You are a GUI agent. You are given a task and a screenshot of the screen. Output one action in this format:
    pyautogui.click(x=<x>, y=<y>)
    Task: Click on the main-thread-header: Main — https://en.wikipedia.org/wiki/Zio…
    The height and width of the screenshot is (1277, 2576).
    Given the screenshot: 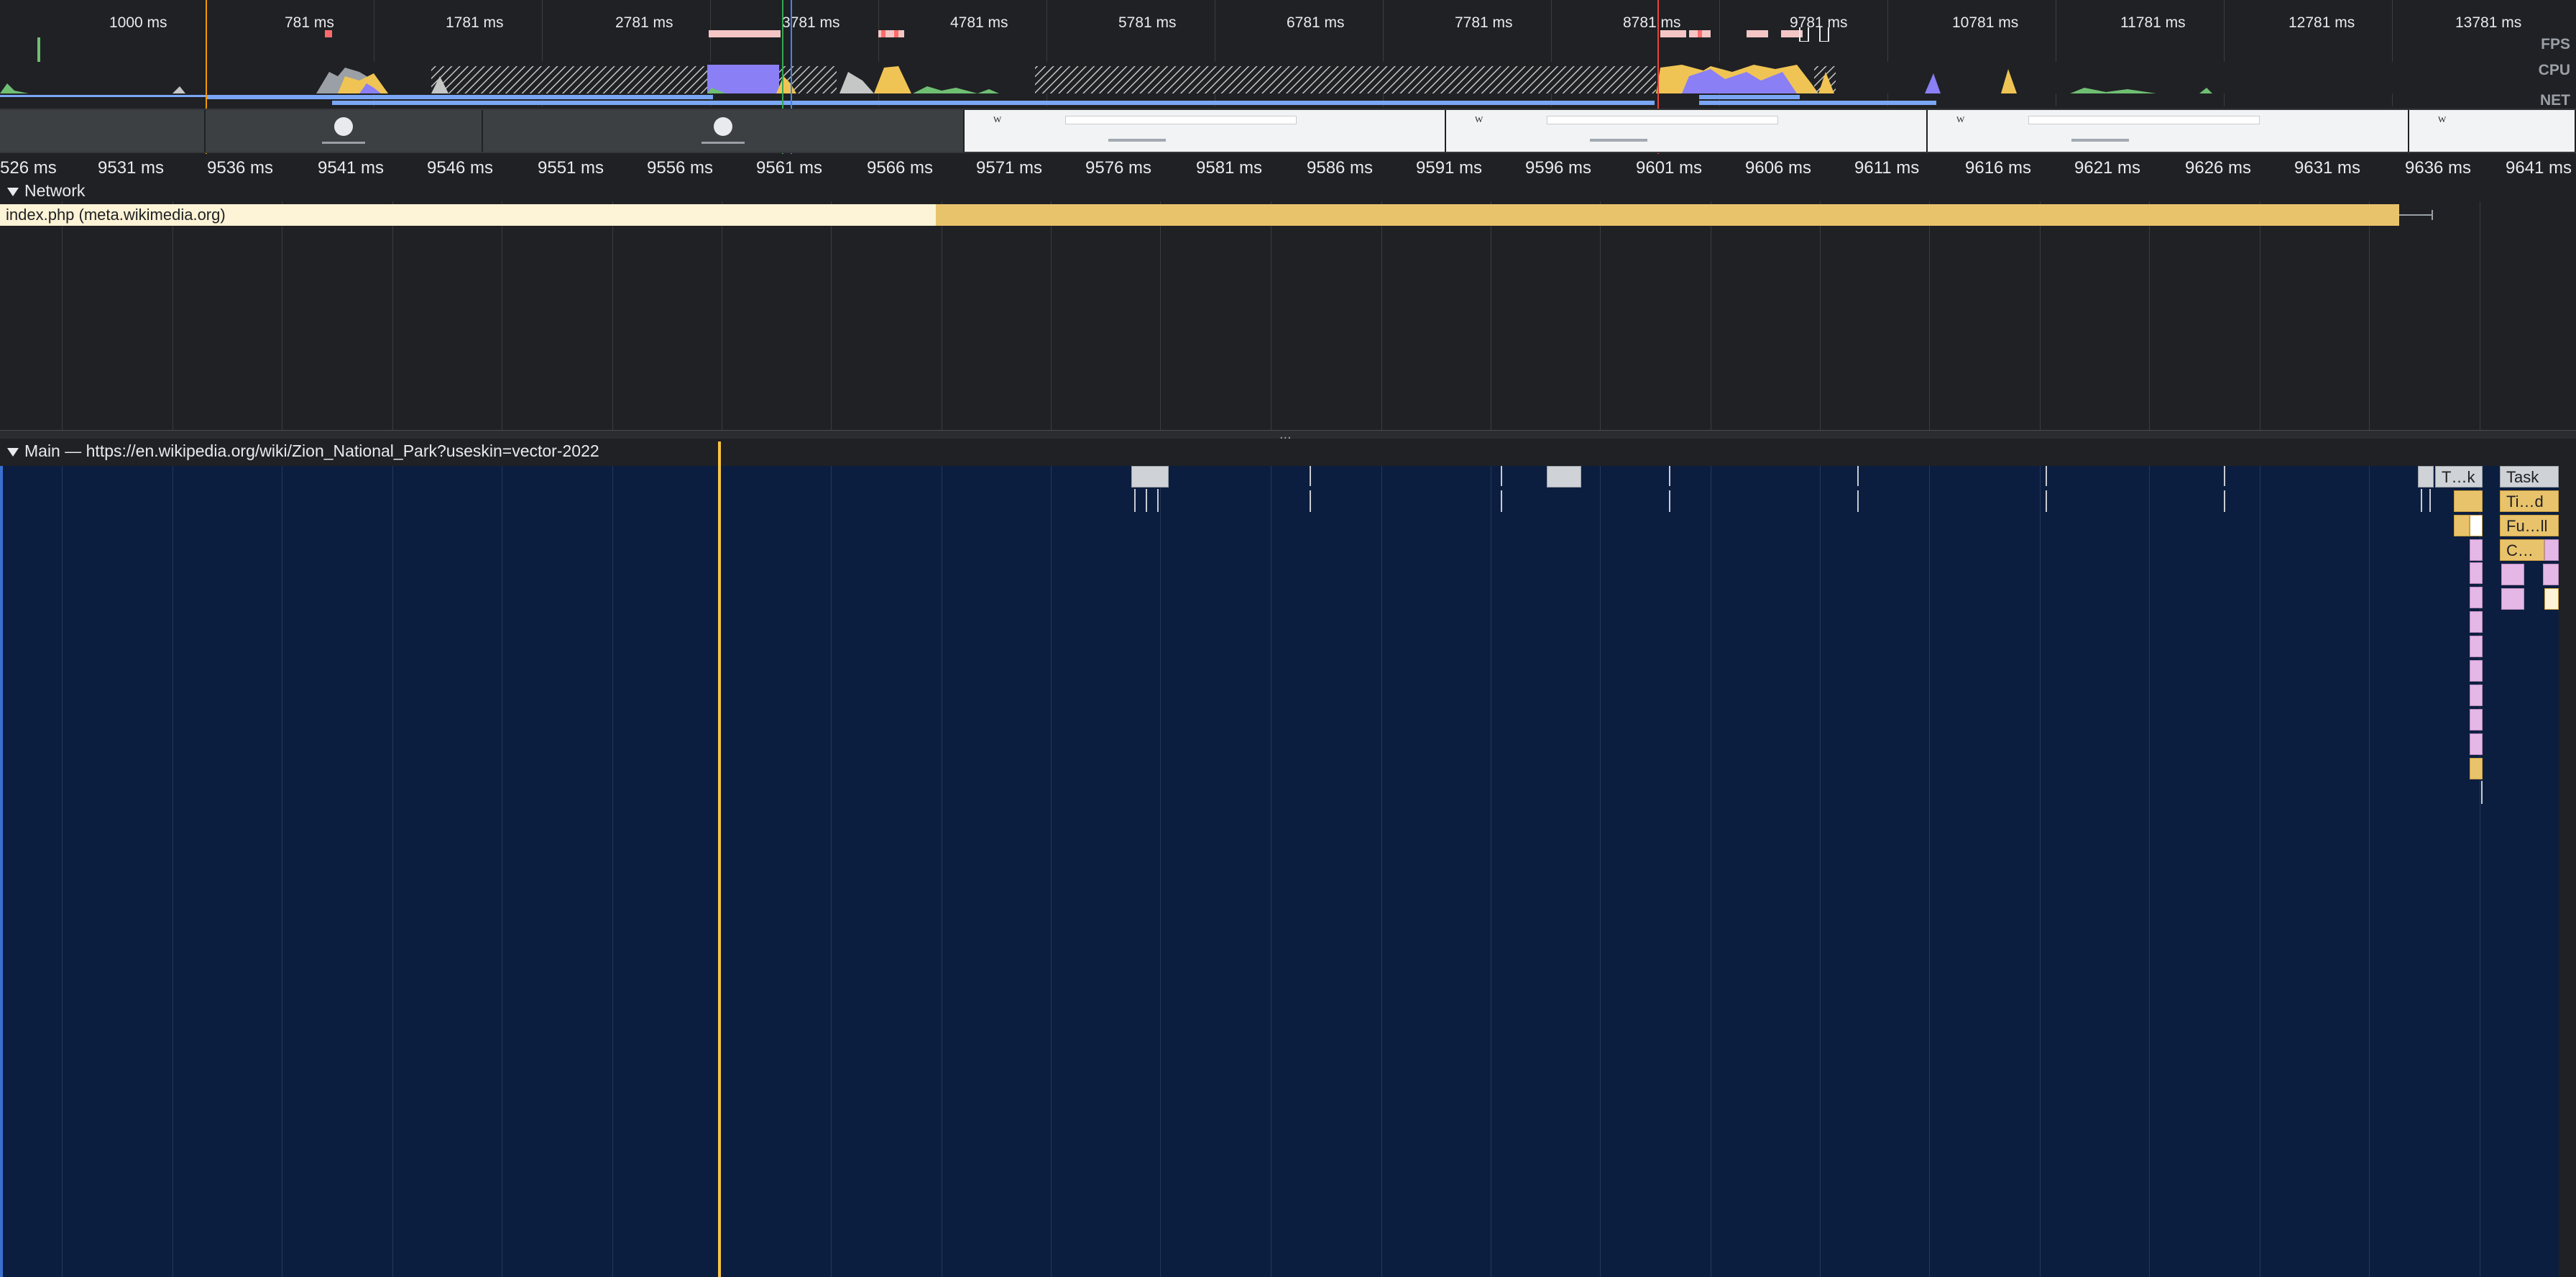 What is the action you would take?
    pyautogui.click(x=1288, y=452)
    